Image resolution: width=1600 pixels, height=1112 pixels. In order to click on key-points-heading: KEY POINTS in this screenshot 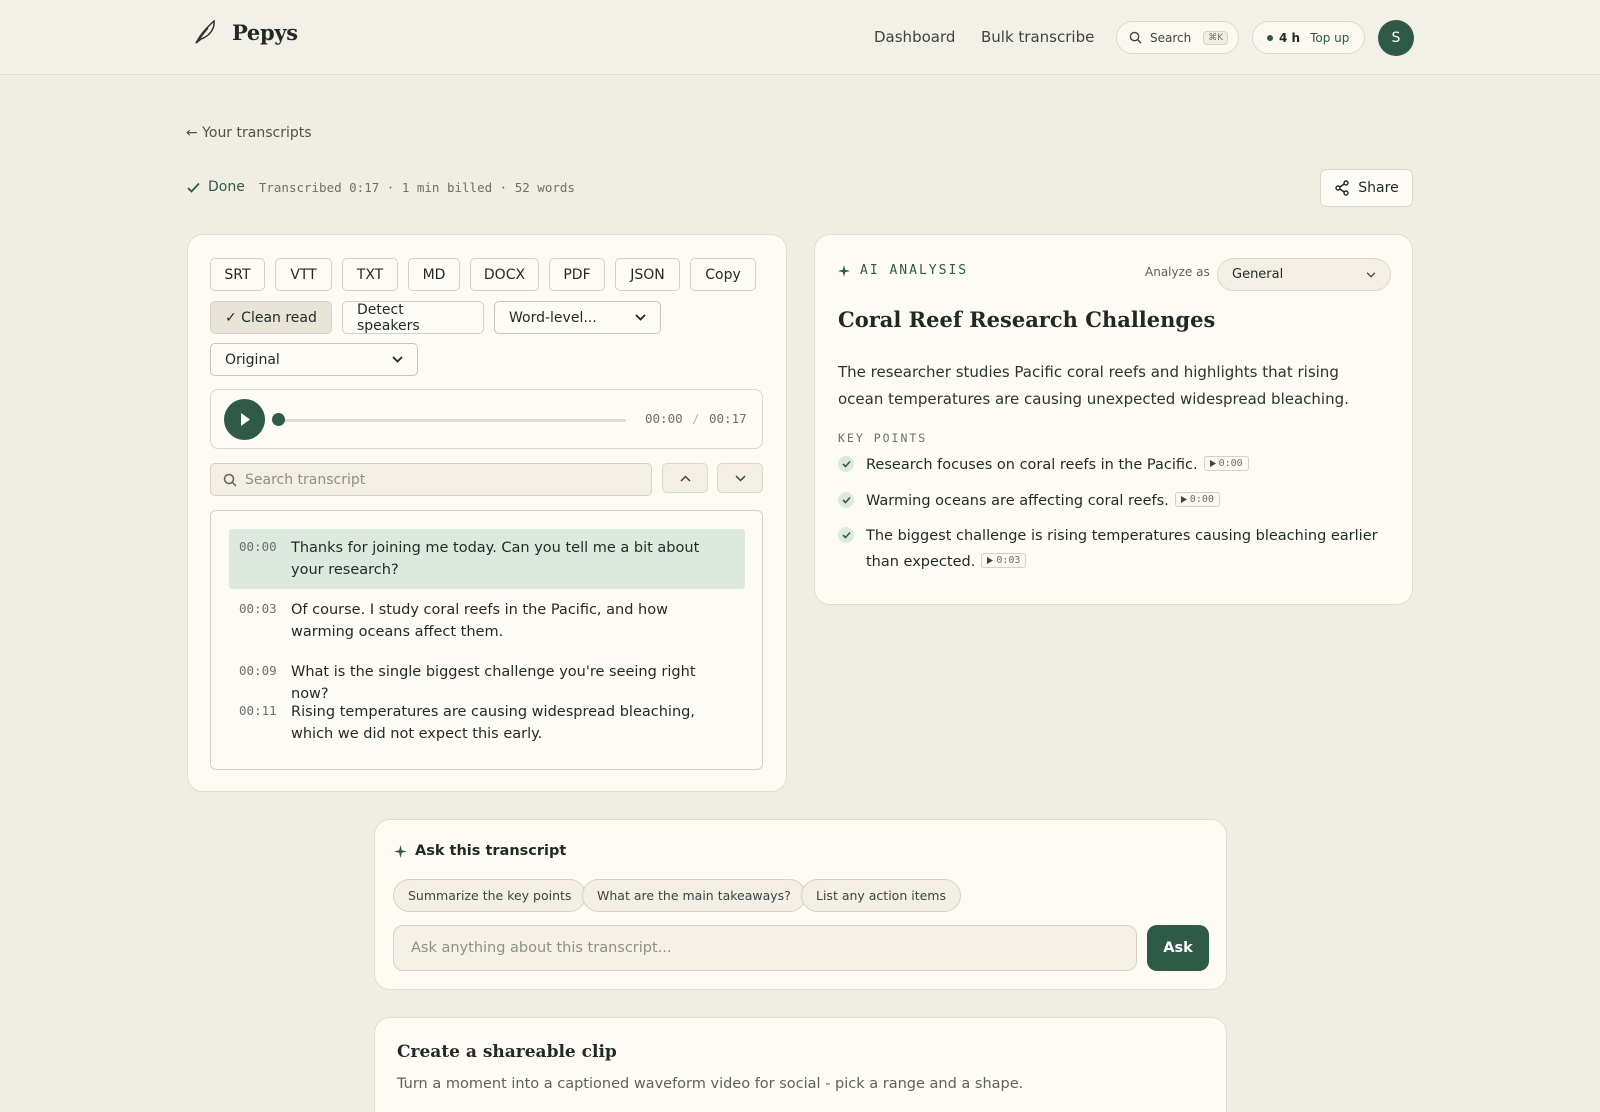, I will do `click(883, 438)`.